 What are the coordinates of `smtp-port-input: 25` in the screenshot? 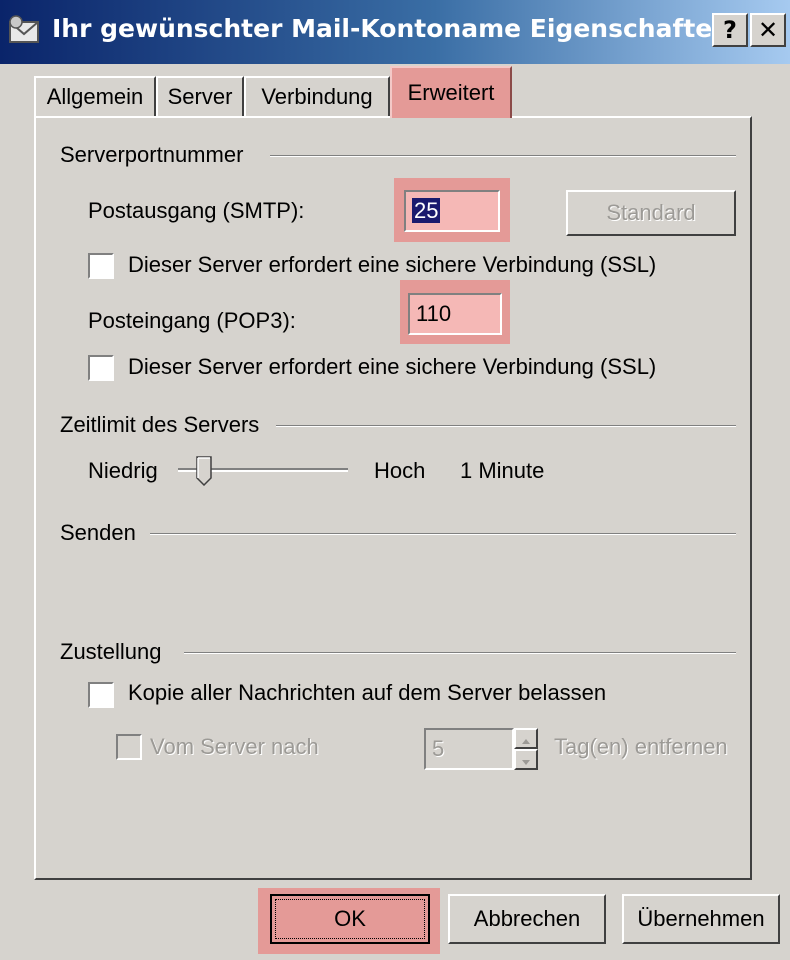 It's located at (452, 211).